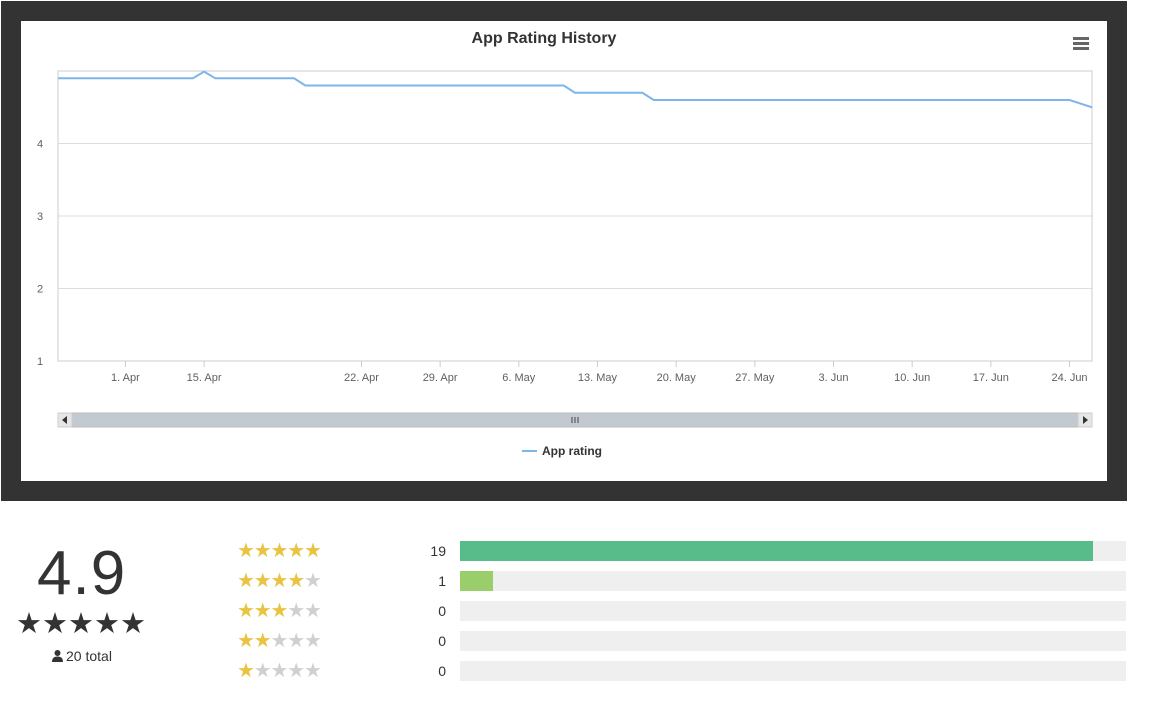 The width and height of the screenshot is (1150, 719). I want to click on x-tick-label: 24. Jun, so click(1069, 378).